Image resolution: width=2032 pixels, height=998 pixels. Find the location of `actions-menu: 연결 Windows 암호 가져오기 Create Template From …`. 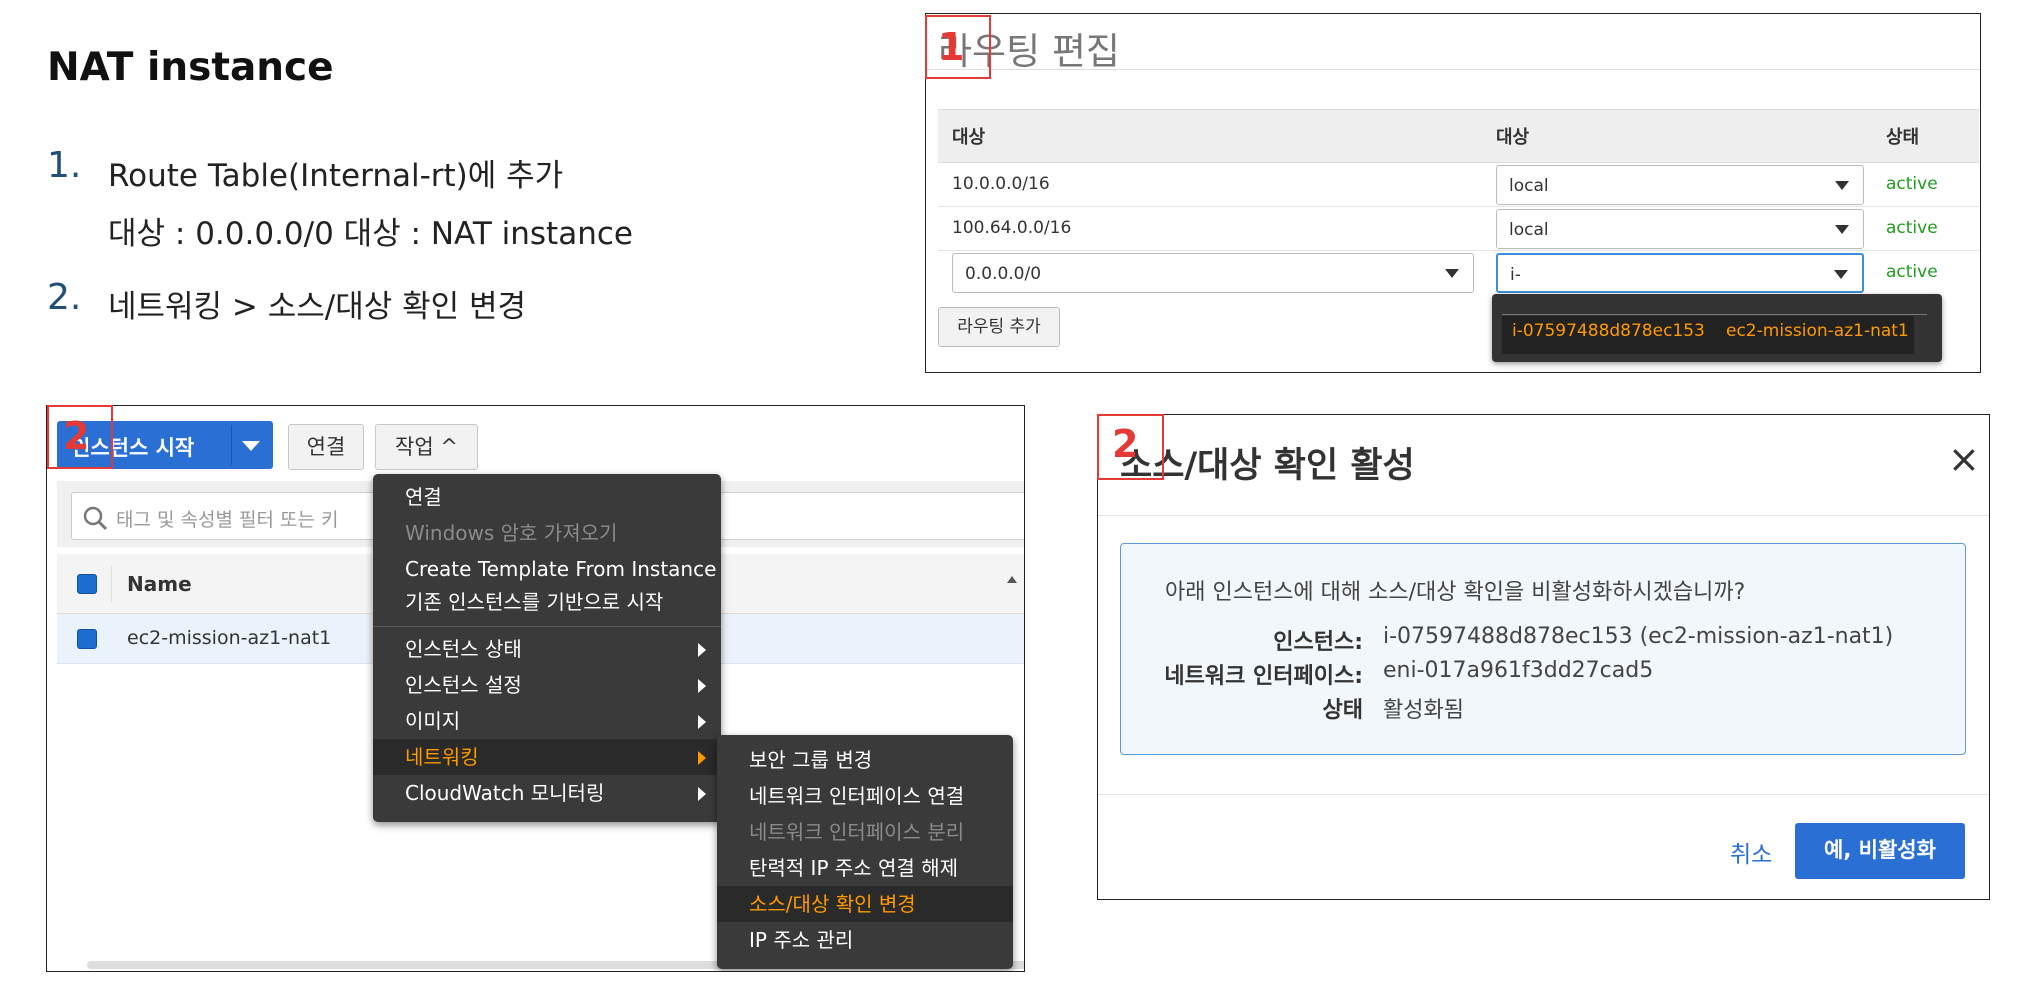

actions-menu: 연결 Windows 암호 가져오기 Create Template From … is located at coordinates (547, 648).